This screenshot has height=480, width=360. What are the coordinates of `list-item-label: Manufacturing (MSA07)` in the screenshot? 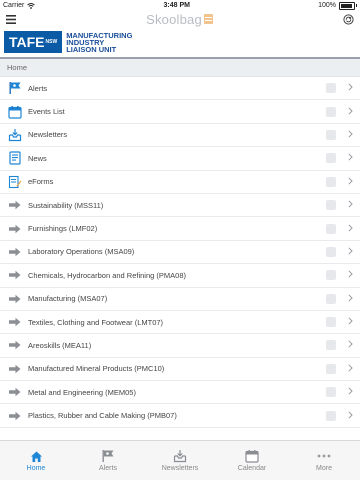 It's located at (68, 299).